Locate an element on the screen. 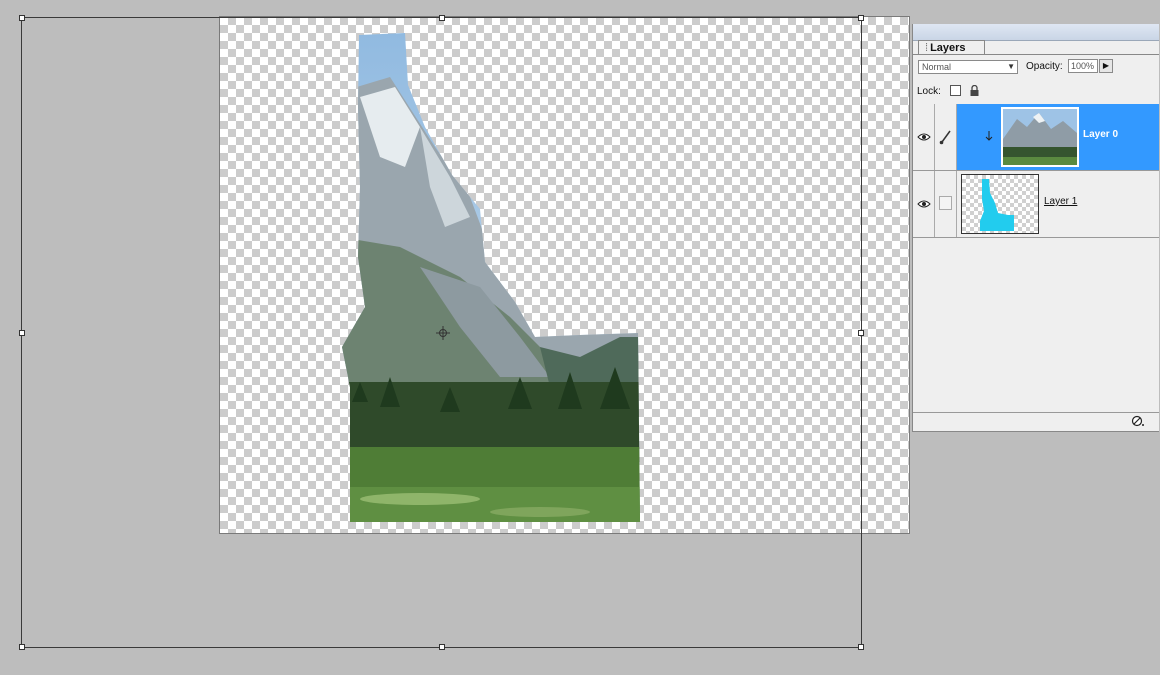 Image resolution: width=1160 pixels, height=675 pixels. brush-icon is located at coordinates (945, 137).